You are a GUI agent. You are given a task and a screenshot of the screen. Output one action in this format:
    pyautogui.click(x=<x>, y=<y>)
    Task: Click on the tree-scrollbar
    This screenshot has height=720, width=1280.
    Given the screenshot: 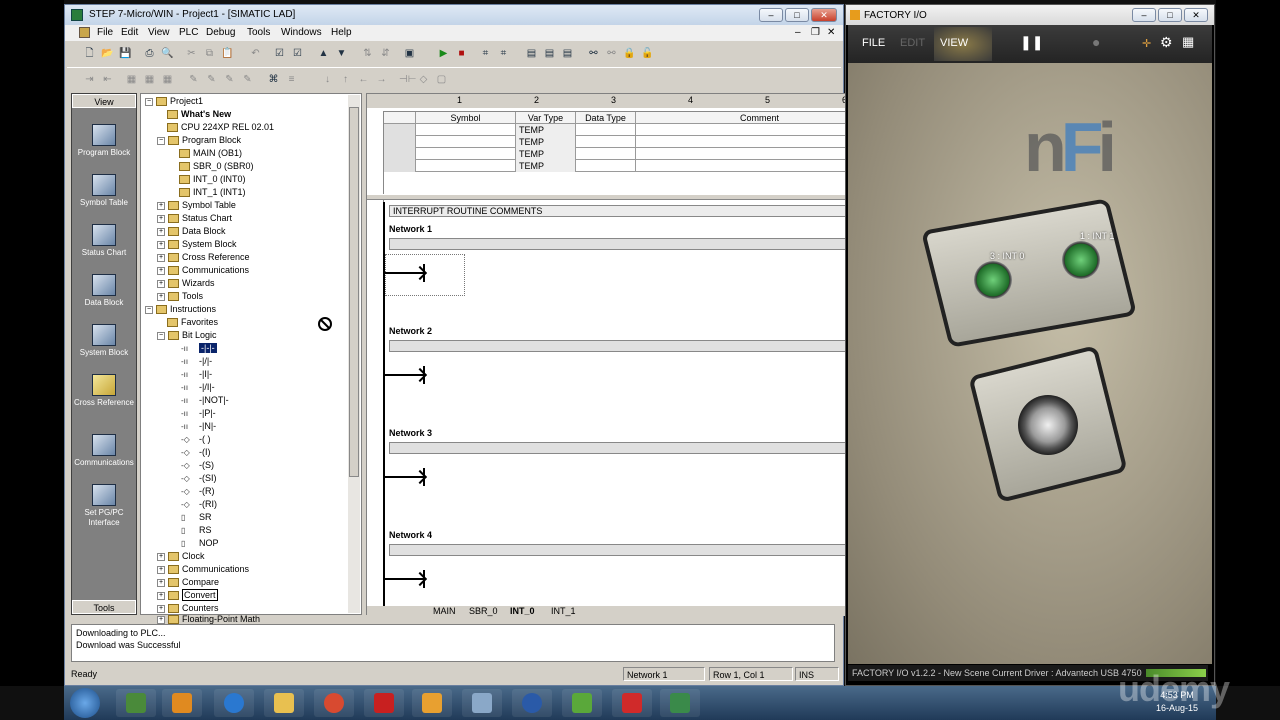 What is the action you would take?
    pyautogui.click(x=354, y=354)
    